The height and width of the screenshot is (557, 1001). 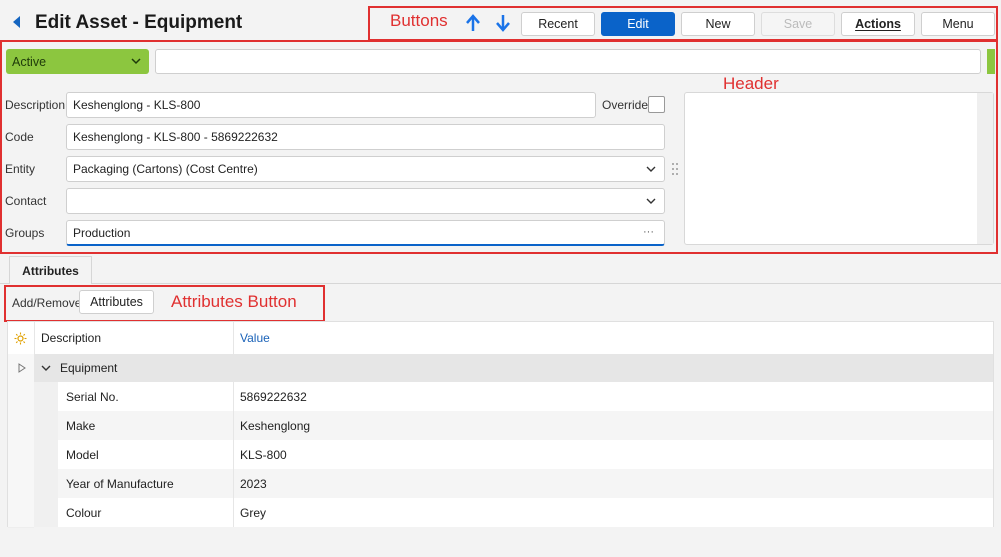 What do you see at coordinates (22, 368) in the screenshot?
I see `expand-triangle-icon` at bounding box center [22, 368].